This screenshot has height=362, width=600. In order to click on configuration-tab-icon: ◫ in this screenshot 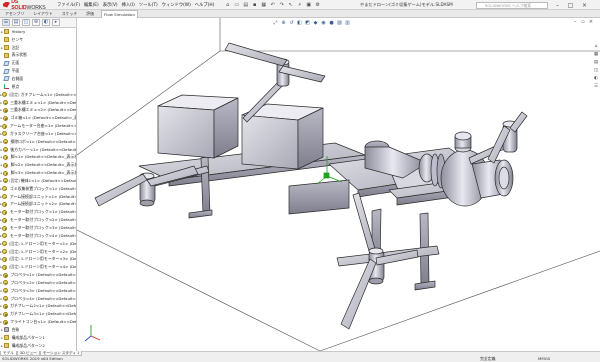, I will do `click(26, 22)`.